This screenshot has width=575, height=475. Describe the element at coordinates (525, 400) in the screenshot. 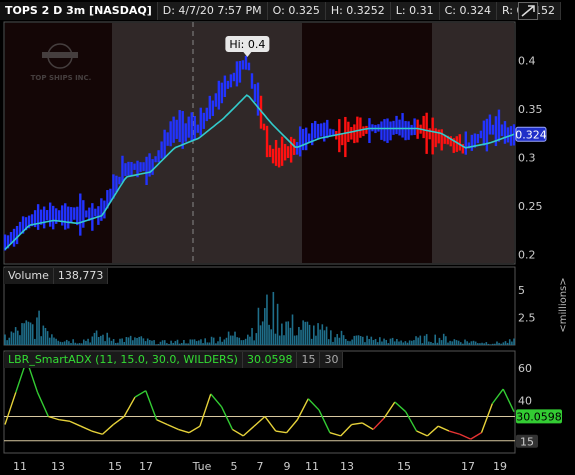

I see `adx-tick-label: 40` at that location.